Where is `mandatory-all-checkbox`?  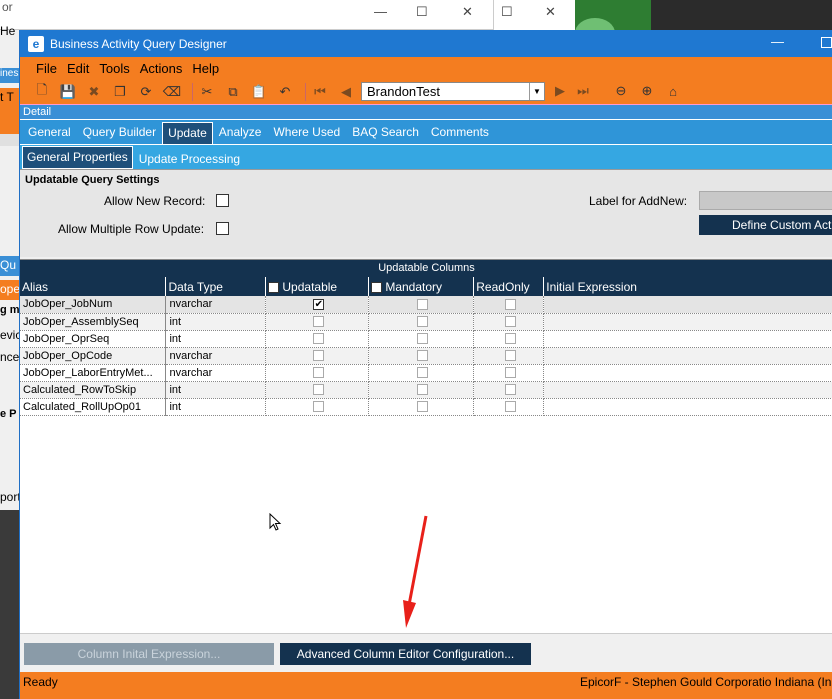 mandatory-all-checkbox is located at coordinates (377, 287).